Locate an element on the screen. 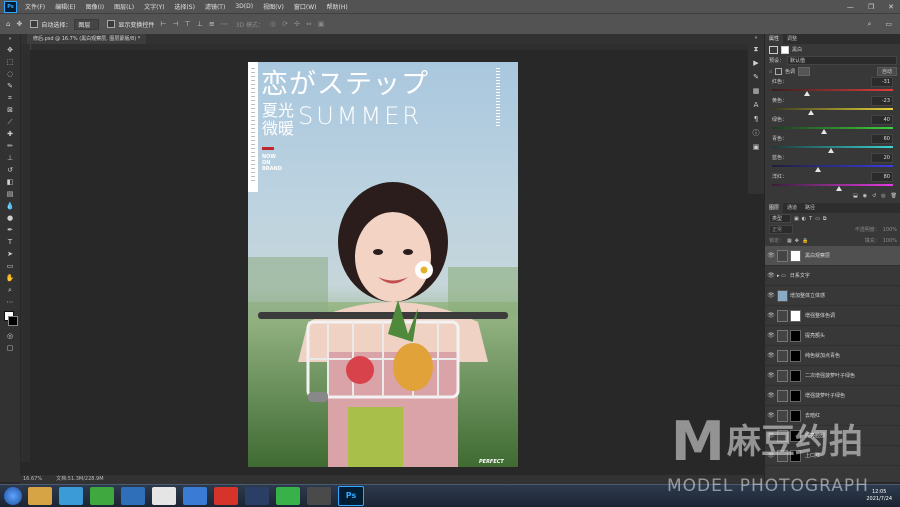  auto-button: 自动 is located at coordinates (886, 71).